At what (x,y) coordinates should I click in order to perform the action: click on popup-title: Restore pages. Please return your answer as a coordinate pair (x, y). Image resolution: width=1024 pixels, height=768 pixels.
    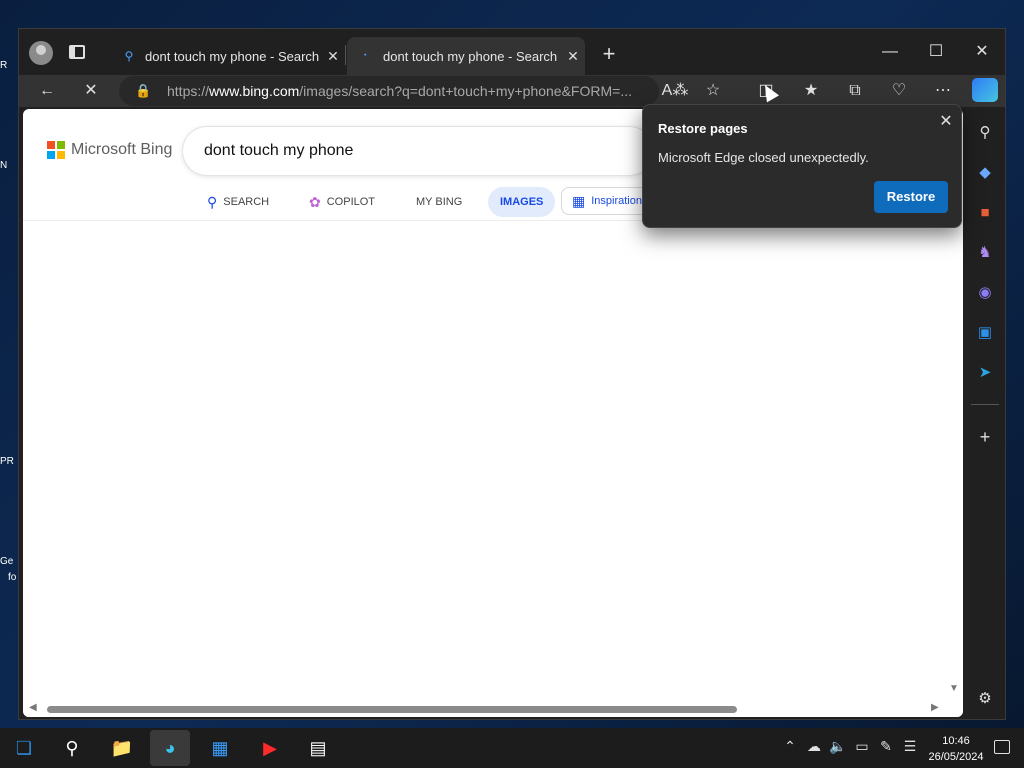
    Looking at the image, I should click on (703, 128).